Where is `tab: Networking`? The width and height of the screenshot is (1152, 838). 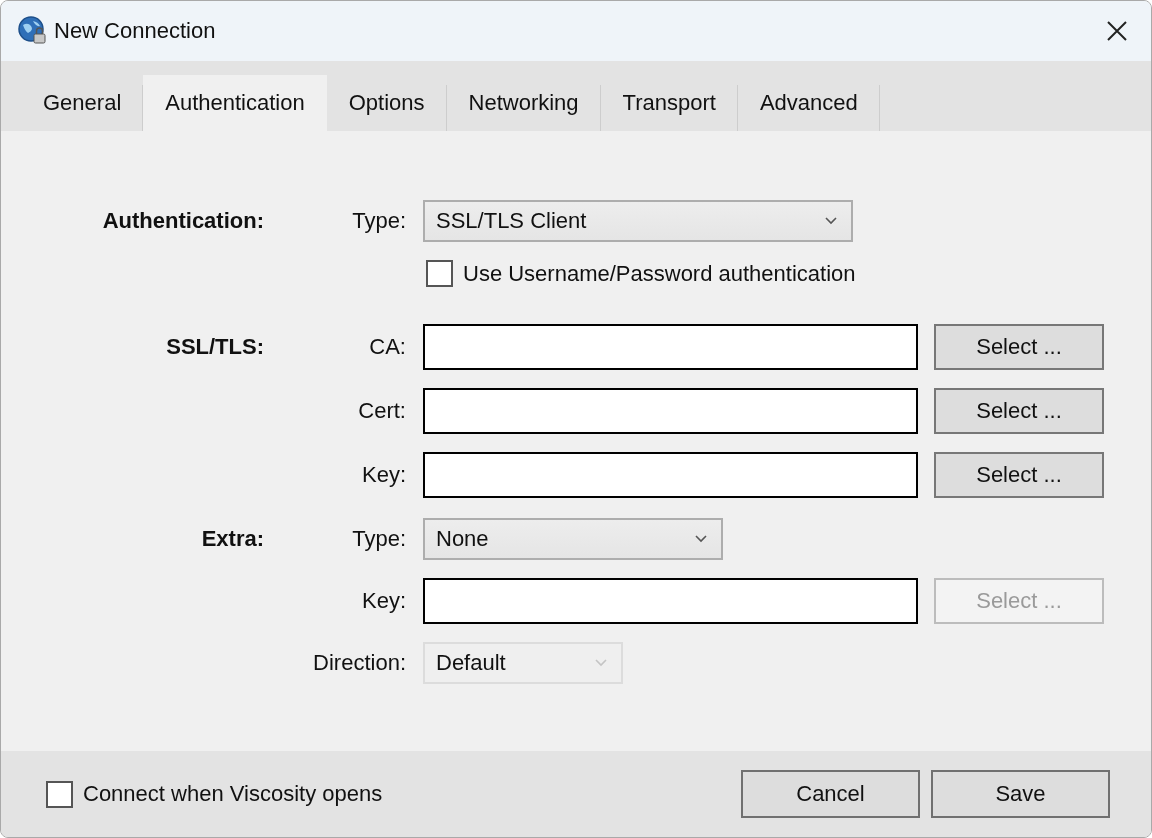 tab: Networking is located at coordinates (523, 103).